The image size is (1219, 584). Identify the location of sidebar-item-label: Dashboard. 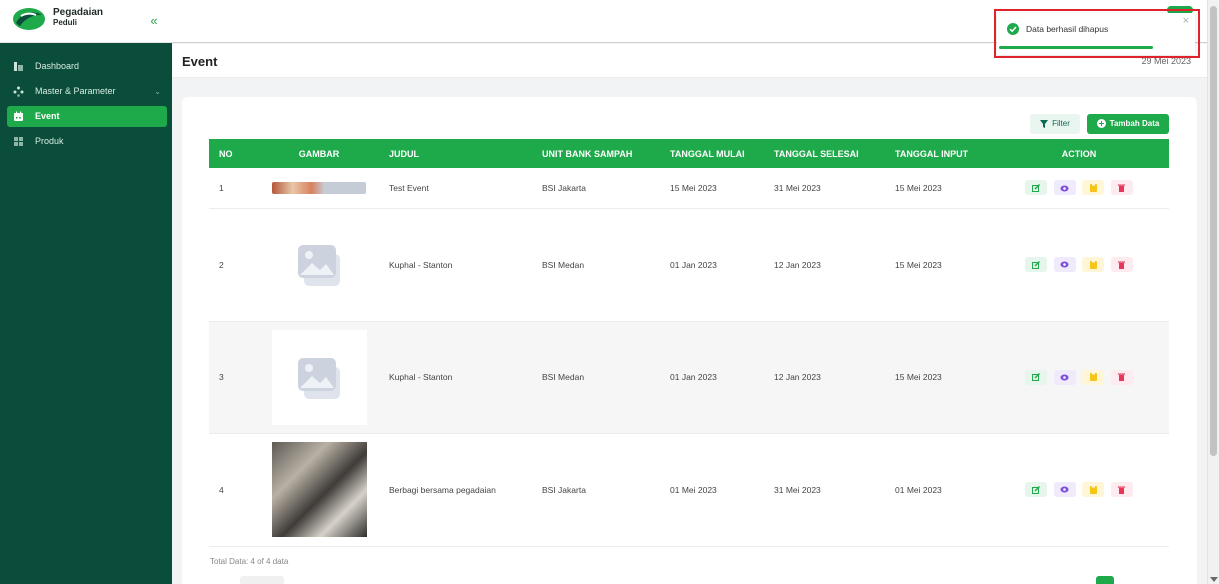
(57, 66).